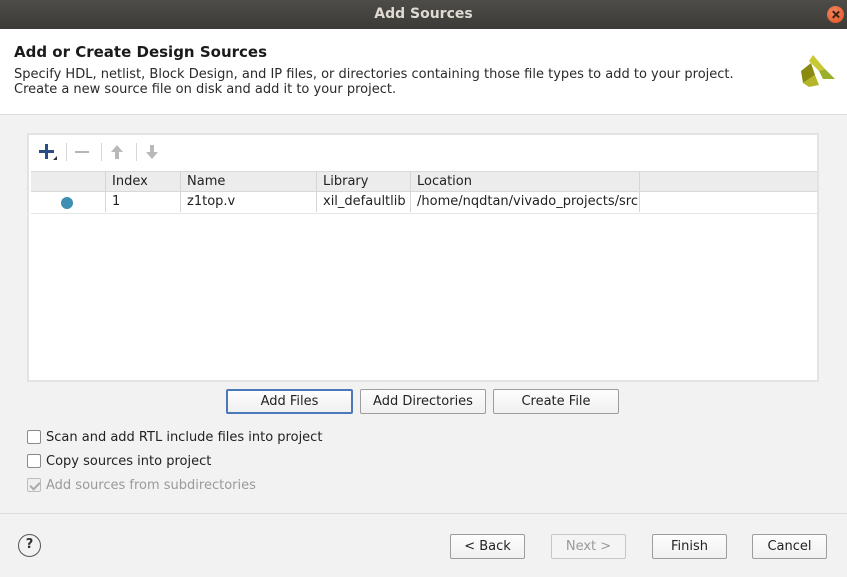 This screenshot has width=847, height=577. Describe the element at coordinates (34, 485) in the screenshot. I see `subdirectories-checkbox` at that location.